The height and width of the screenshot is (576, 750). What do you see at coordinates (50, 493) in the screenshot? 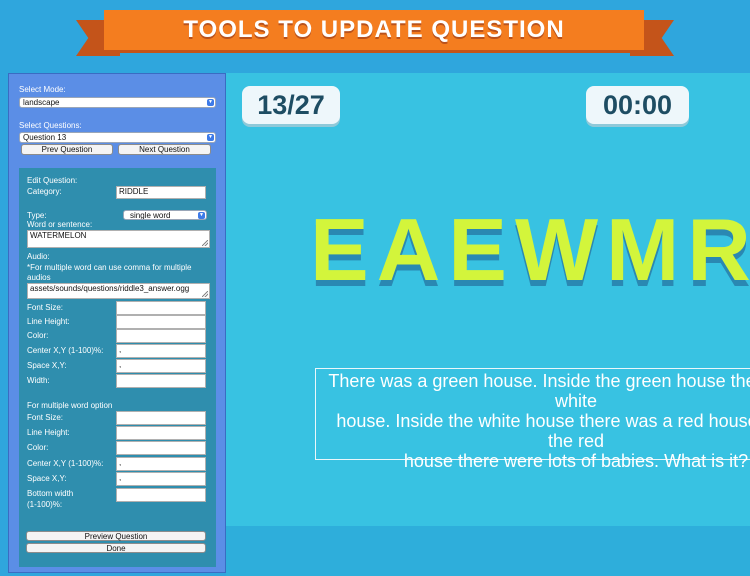
I see `bottom-width-label: Bottom width` at bounding box center [50, 493].